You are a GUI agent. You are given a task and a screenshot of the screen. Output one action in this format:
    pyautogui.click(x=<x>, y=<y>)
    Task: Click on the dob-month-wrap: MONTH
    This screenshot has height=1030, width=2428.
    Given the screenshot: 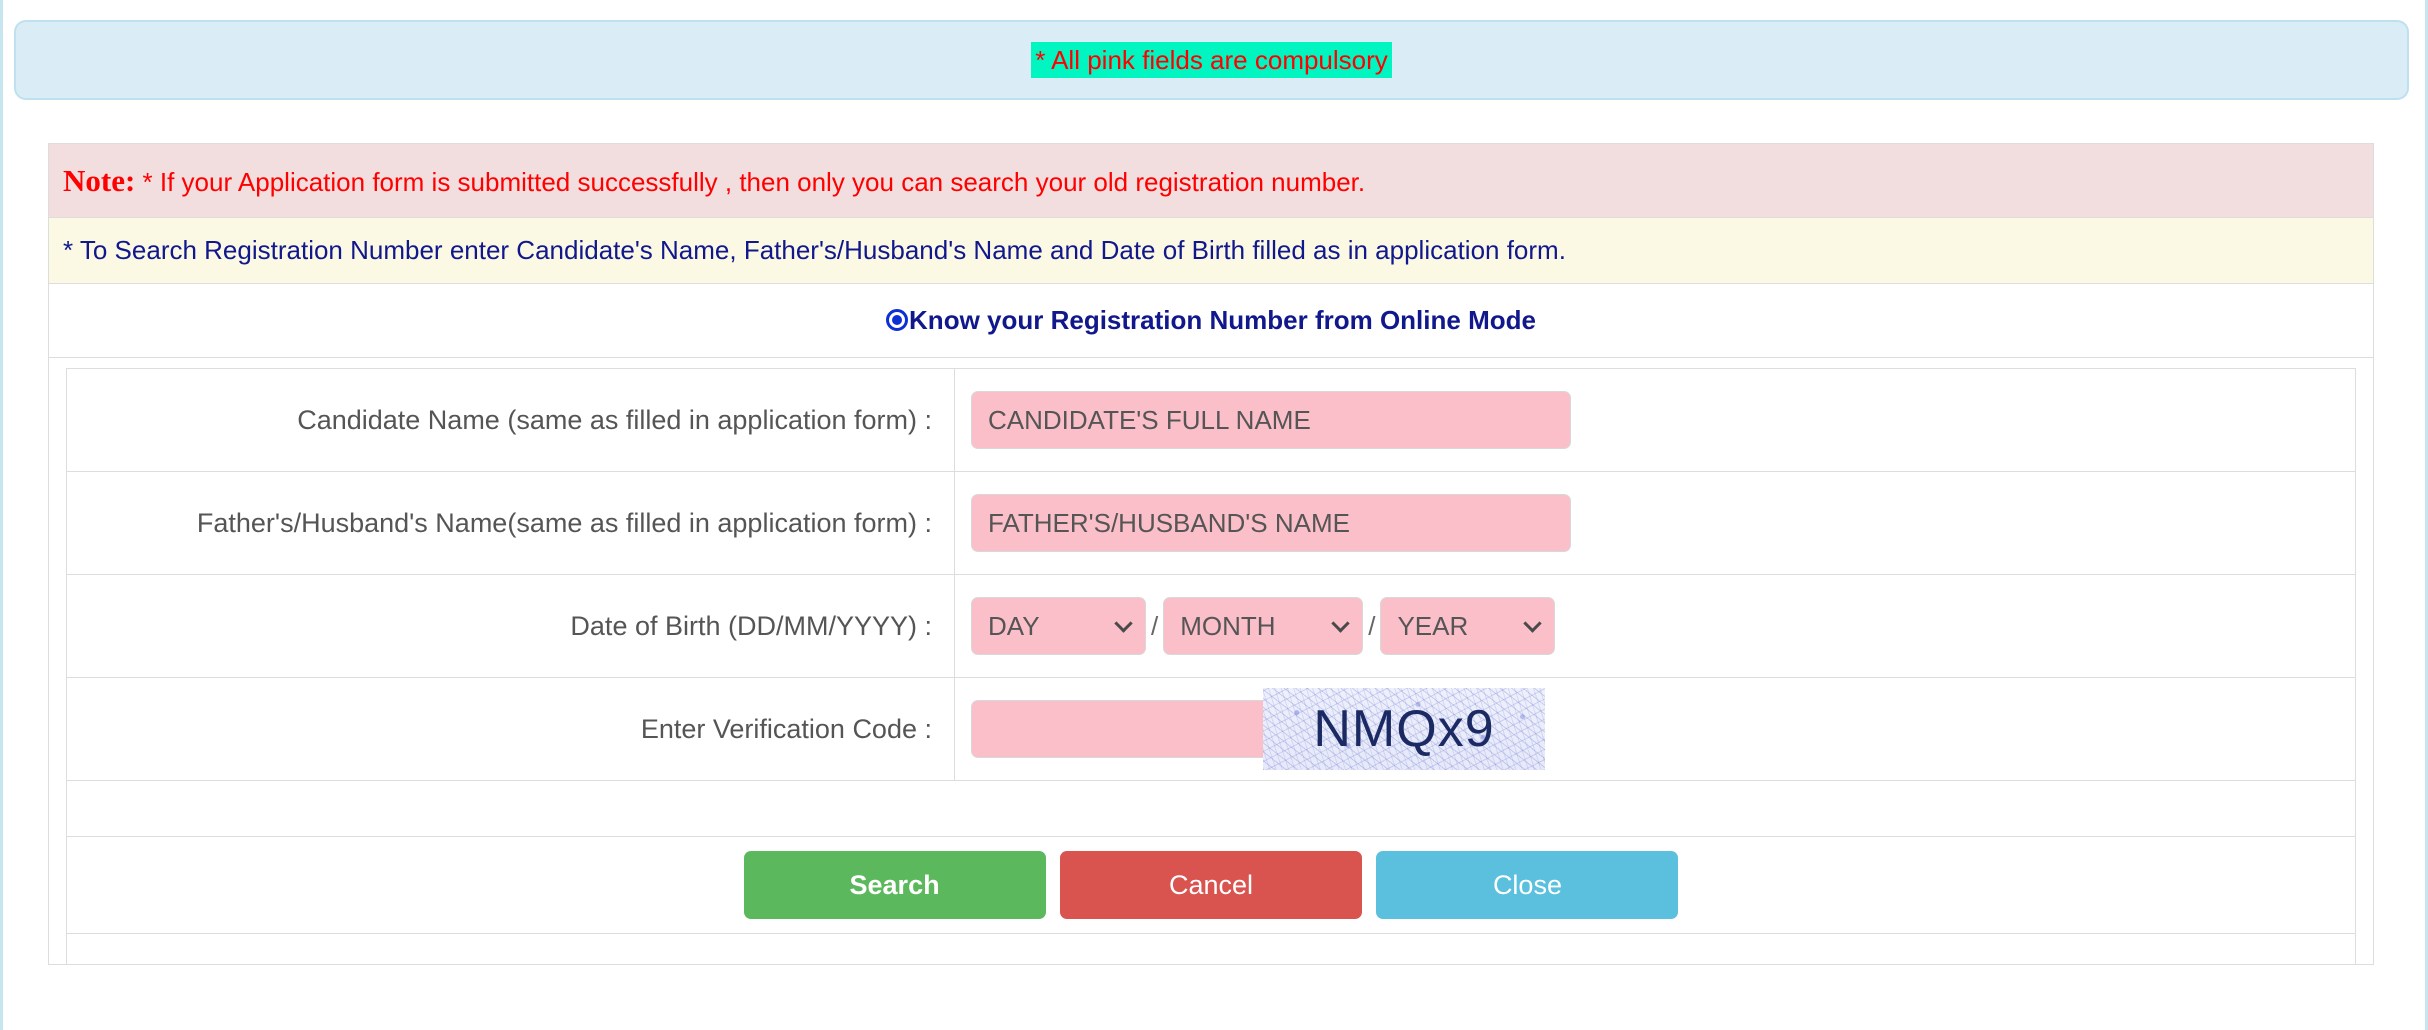 What is the action you would take?
    pyautogui.click(x=1263, y=626)
    